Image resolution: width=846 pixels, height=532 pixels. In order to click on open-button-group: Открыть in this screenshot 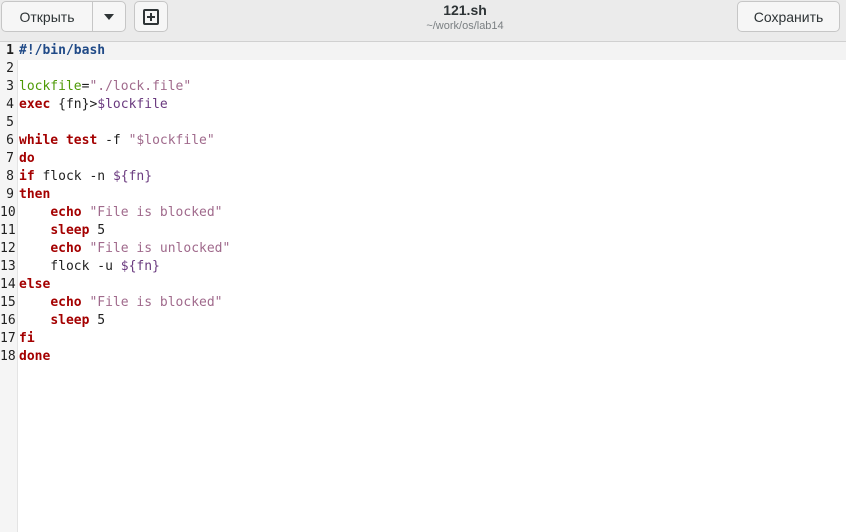, I will do `click(63, 16)`.